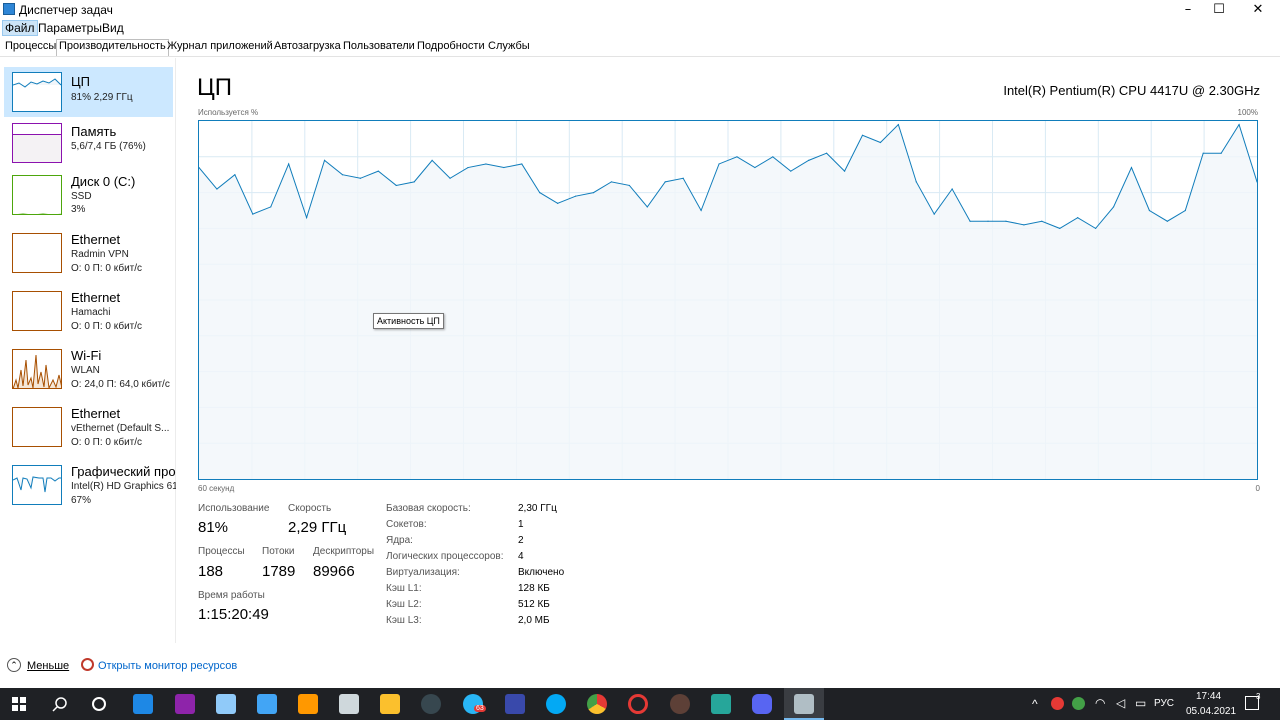 The width and height of the screenshot is (1280, 720). I want to click on sidebar-item-detail-2: 3%, so click(78, 209).